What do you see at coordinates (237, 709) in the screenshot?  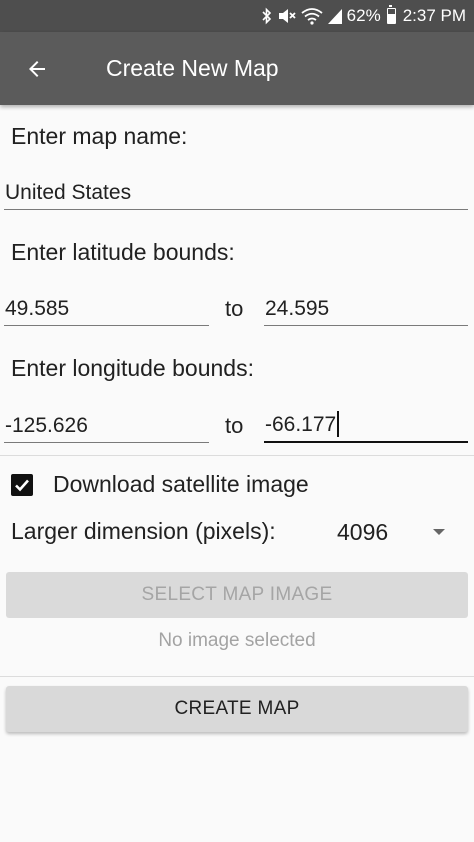 I see `create-map-button: CREATE MAP` at bounding box center [237, 709].